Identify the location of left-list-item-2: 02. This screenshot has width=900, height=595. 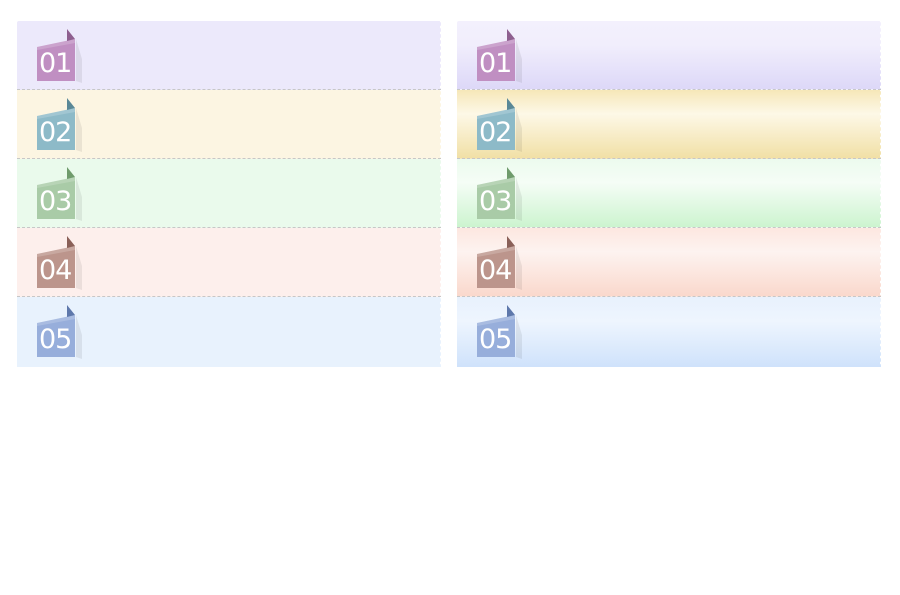
(231, 124).